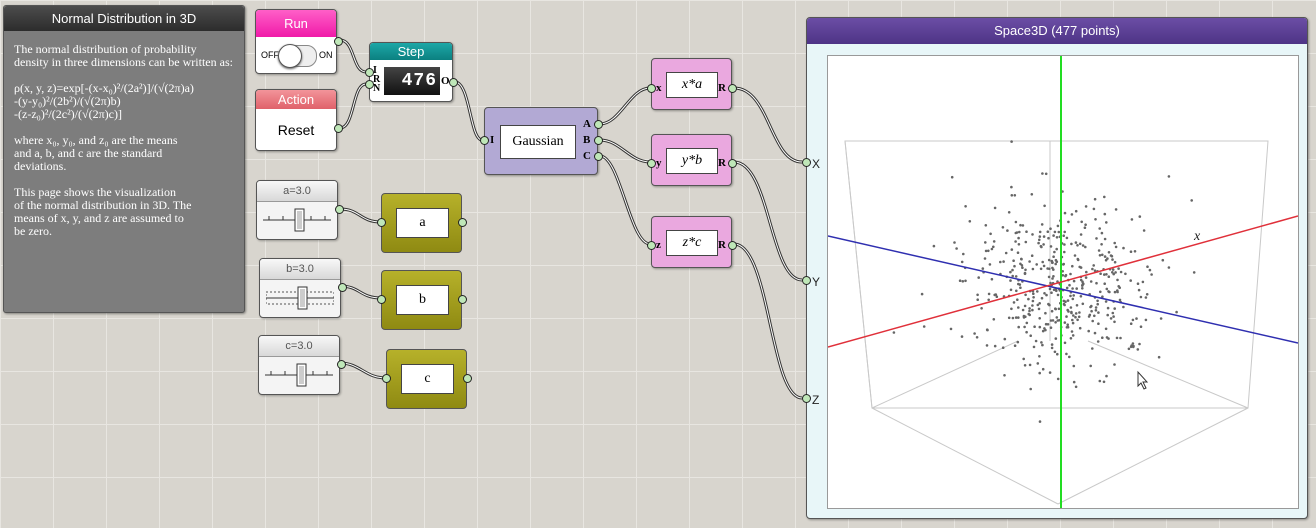  What do you see at coordinates (816, 282) in the screenshot?
I see `space3d-input-y-label: Y` at bounding box center [816, 282].